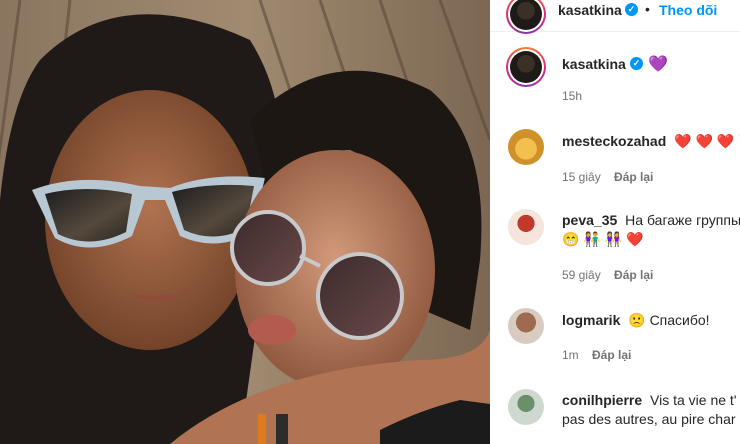 Image resolution: width=740 pixels, height=444 pixels. I want to click on comment-meta: 59 giây Đáp lại, so click(607, 275).